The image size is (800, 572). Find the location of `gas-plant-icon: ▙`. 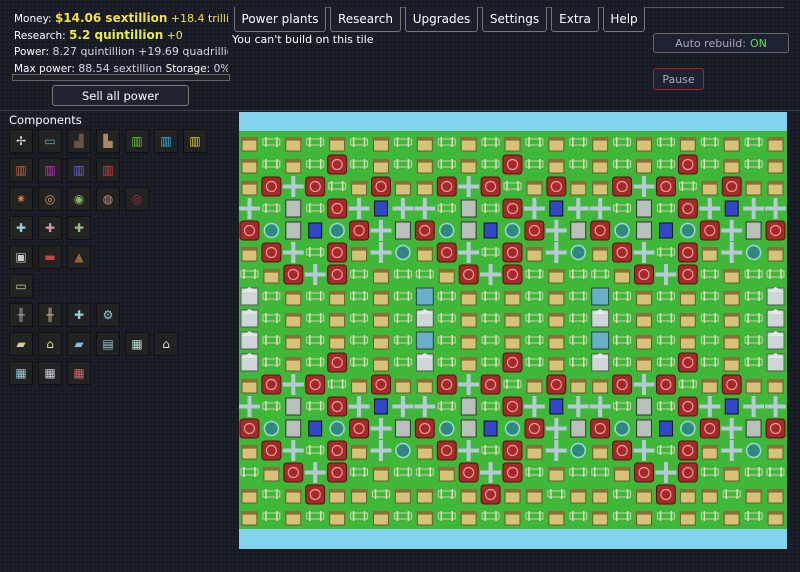

gas-plant-icon: ▙ is located at coordinates (108, 141).